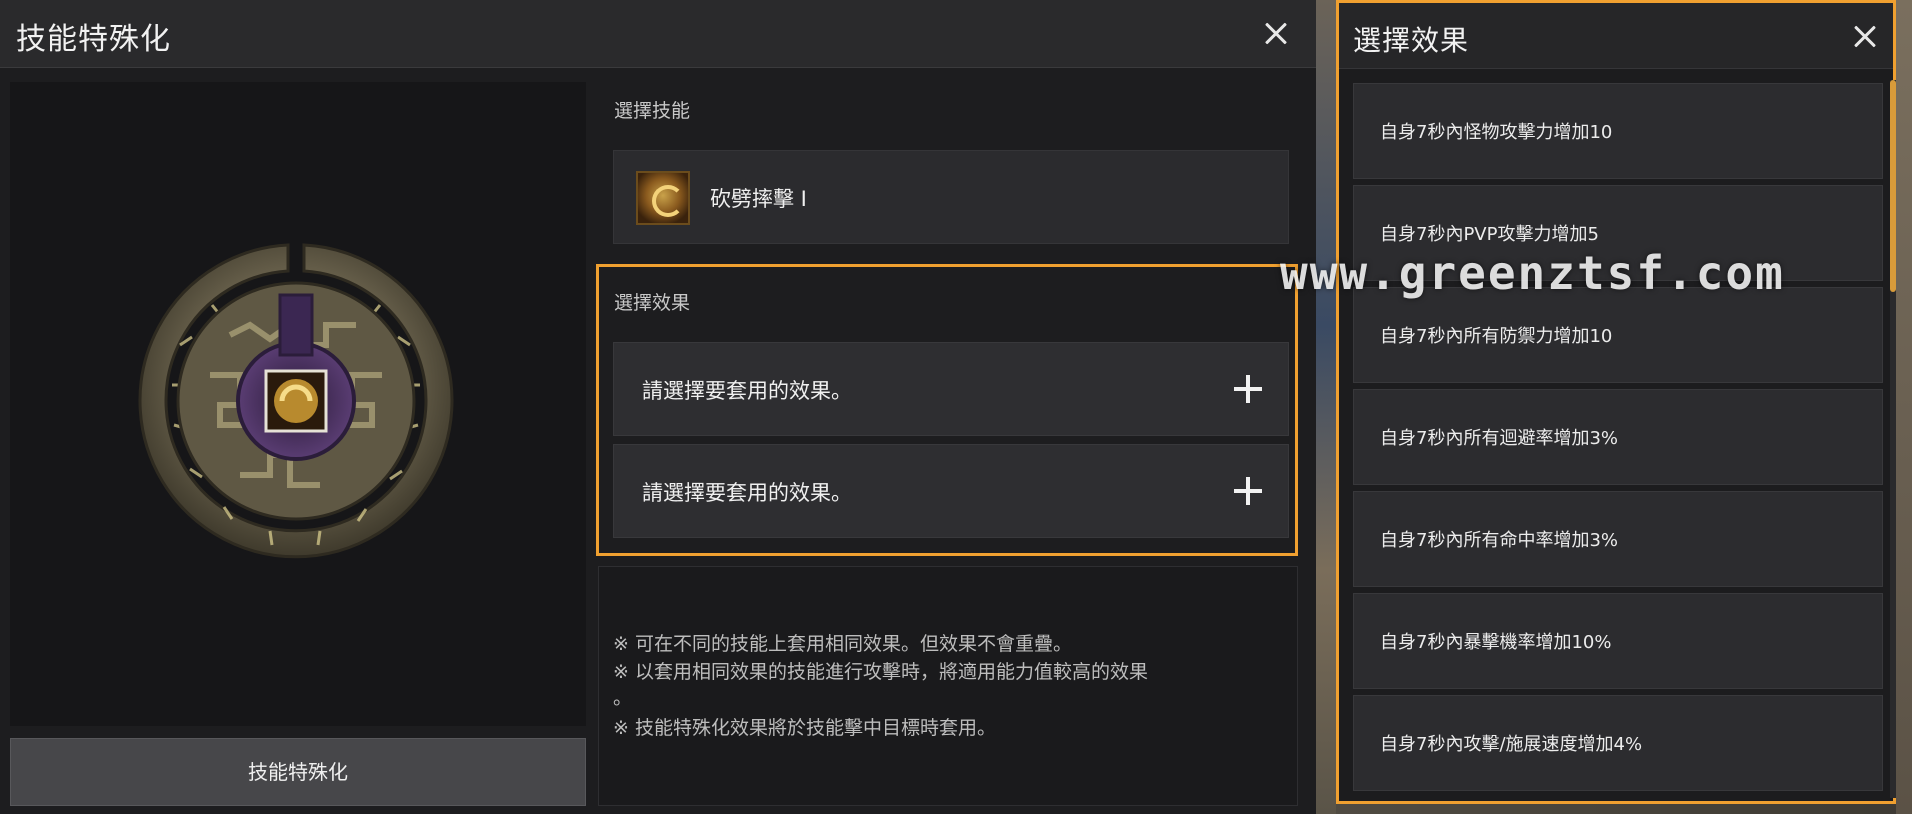 This screenshot has width=1912, height=814. What do you see at coordinates (1532, 273) in the screenshot?
I see `watermark-text: www.greenztsf.com` at bounding box center [1532, 273].